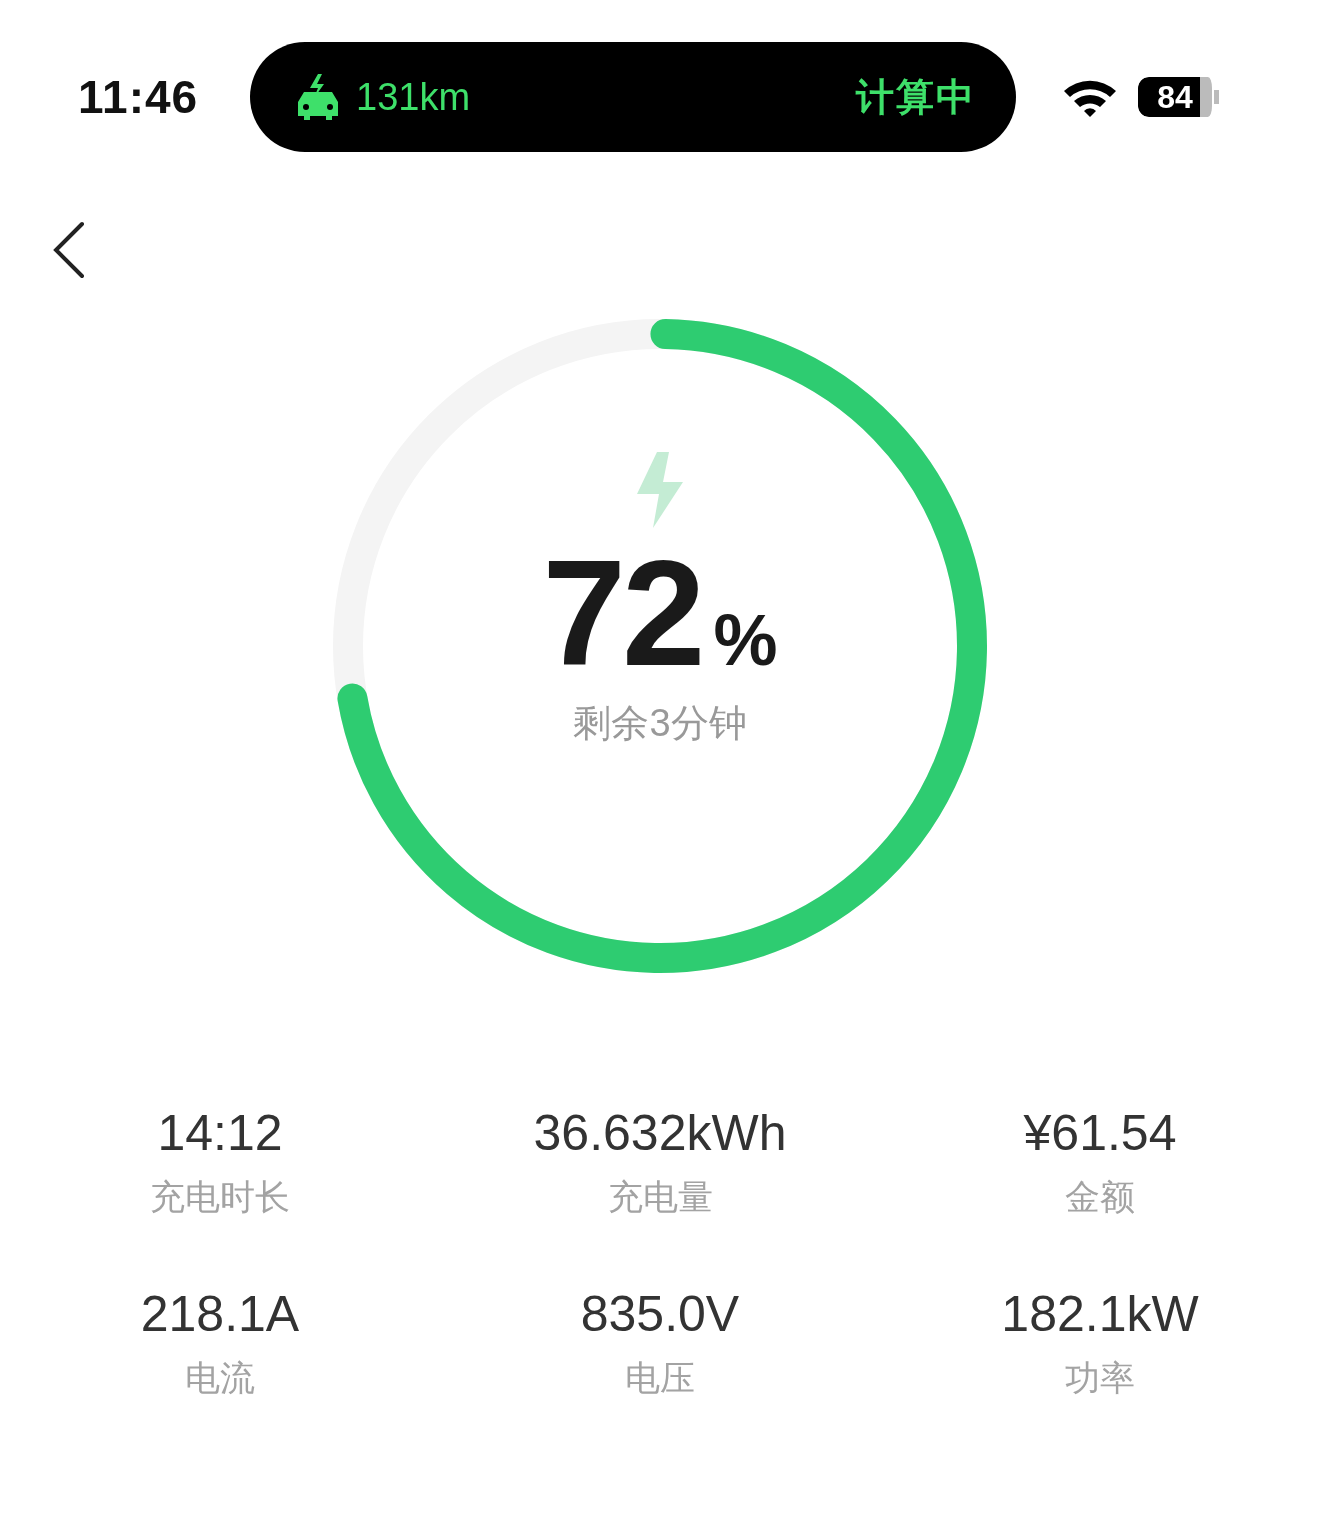 The height and width of the screenshot is (1531, 1320). What do you see at coordinates (1100, 1197) in the screenshot?
I see `stat-label: 金额` at bounding box center [1100, 1197].